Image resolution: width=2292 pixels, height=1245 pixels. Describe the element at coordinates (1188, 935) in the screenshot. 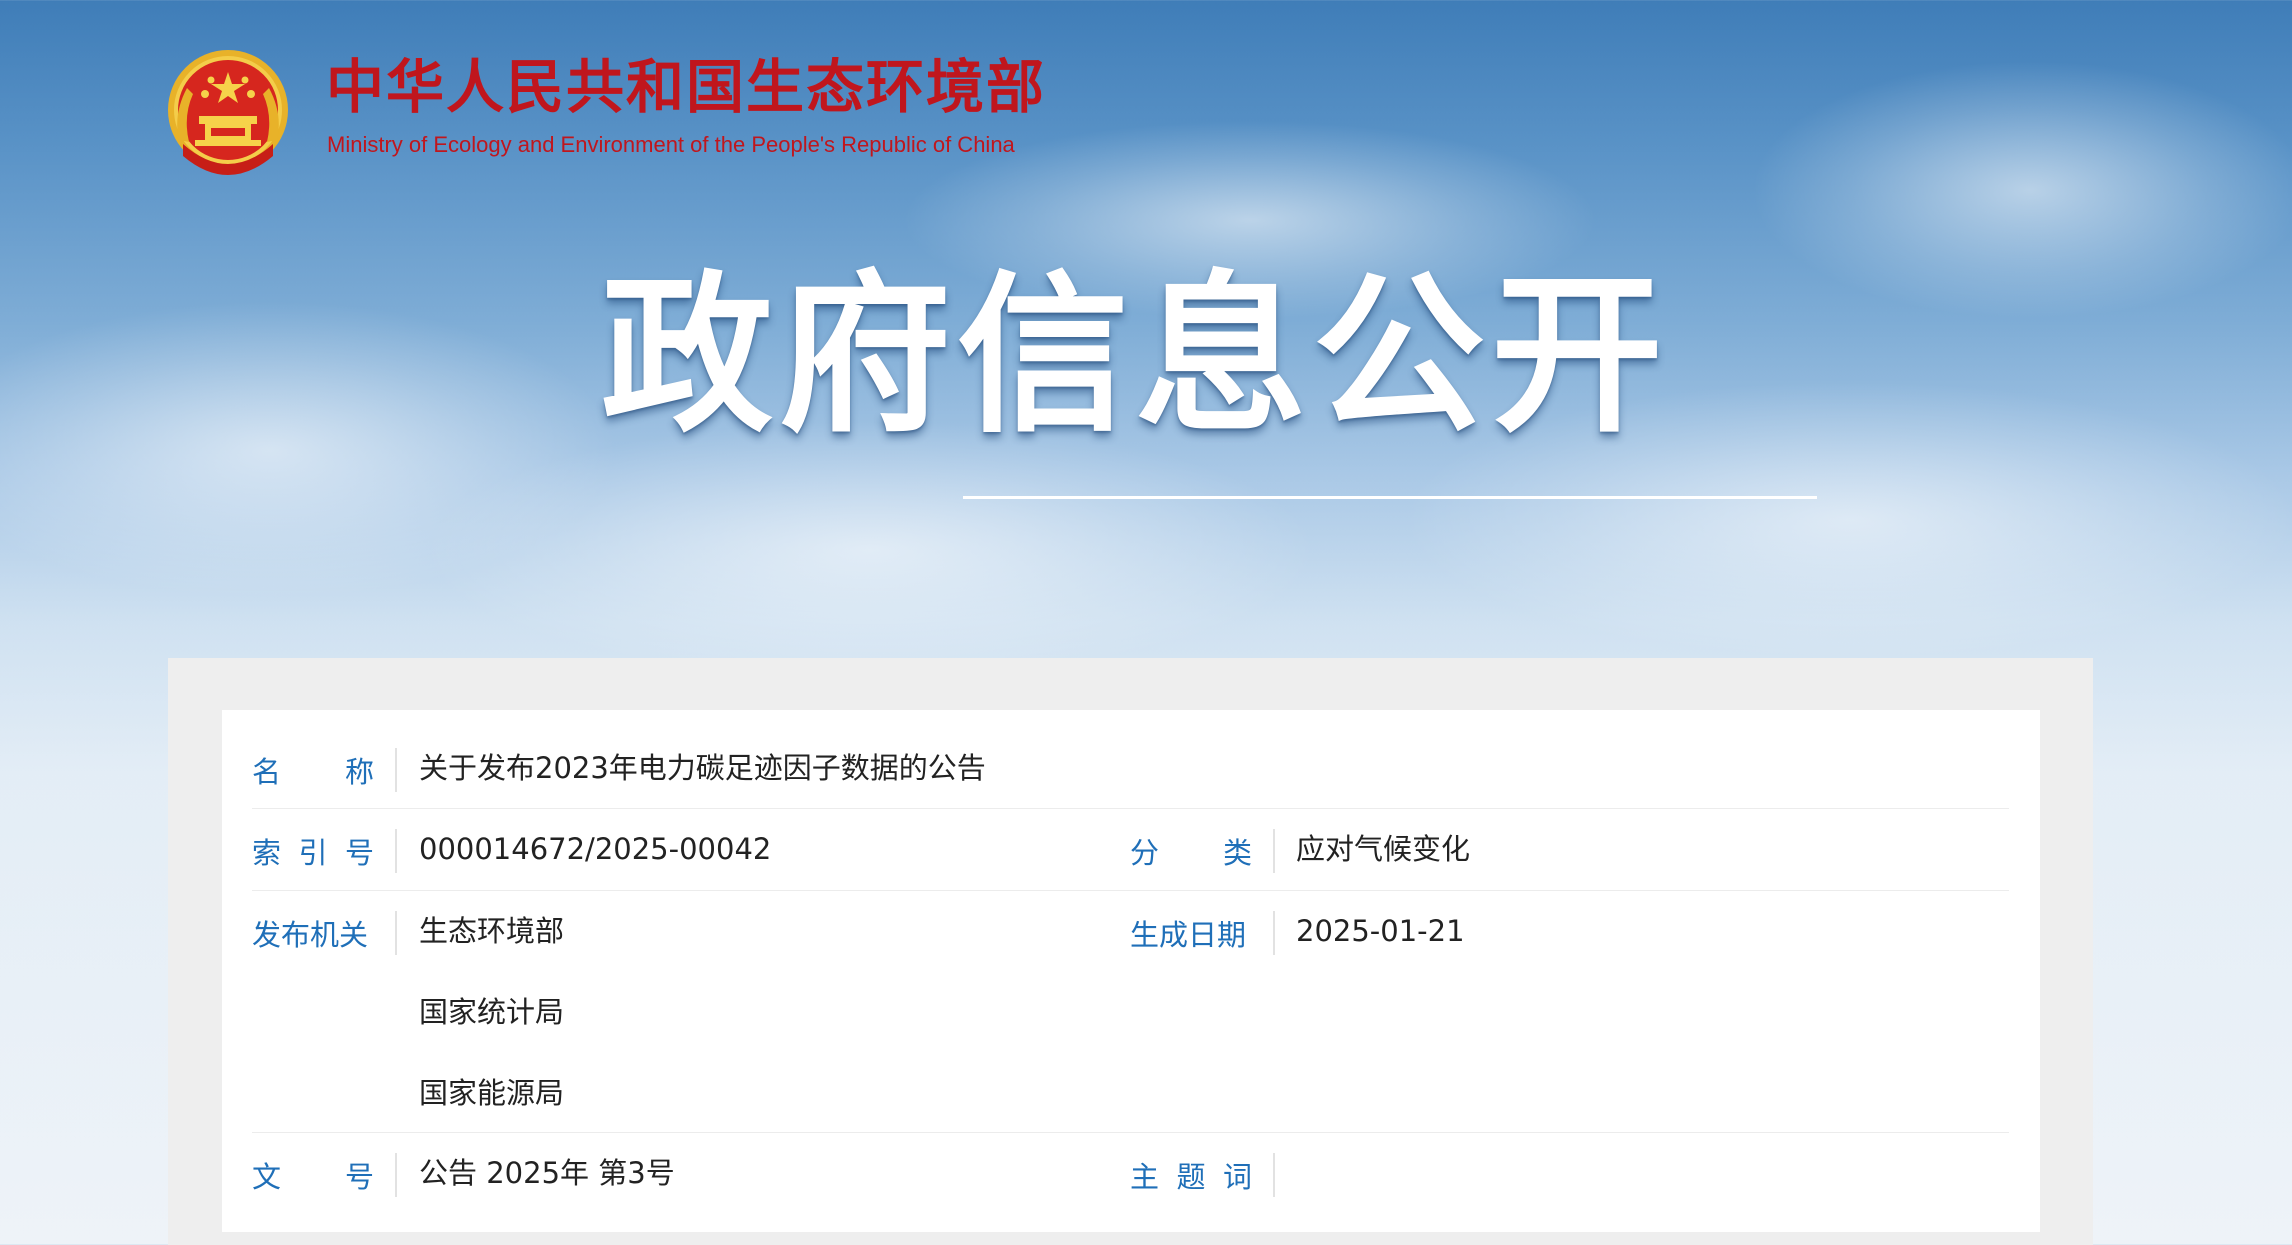

I see `label-date: 生成日期` at that location.